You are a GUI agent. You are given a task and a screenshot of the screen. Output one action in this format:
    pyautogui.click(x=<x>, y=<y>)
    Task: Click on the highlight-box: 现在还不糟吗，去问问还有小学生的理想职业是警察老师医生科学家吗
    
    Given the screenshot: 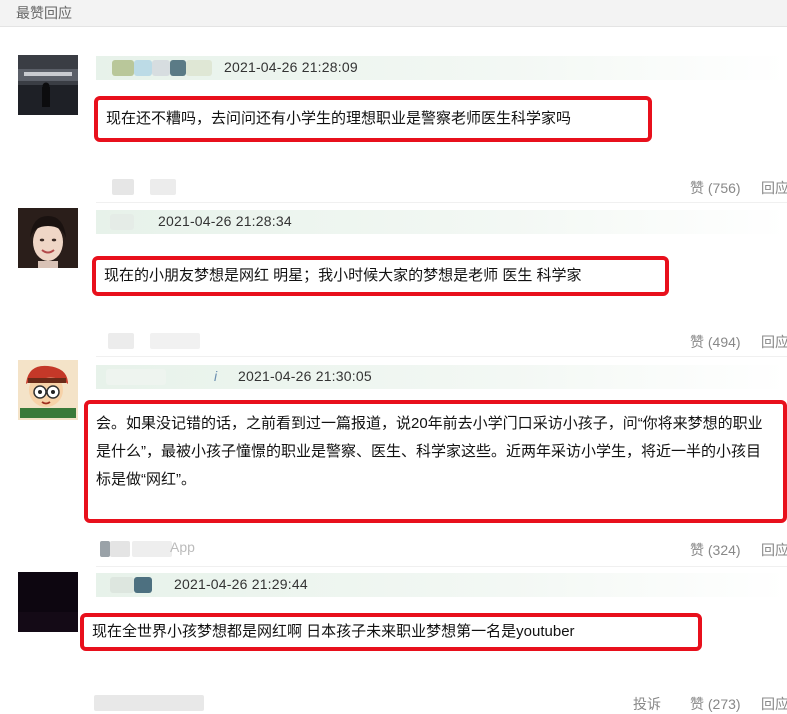 What is the action you would take?
    pyautogui.click(x=373, y=119)
    